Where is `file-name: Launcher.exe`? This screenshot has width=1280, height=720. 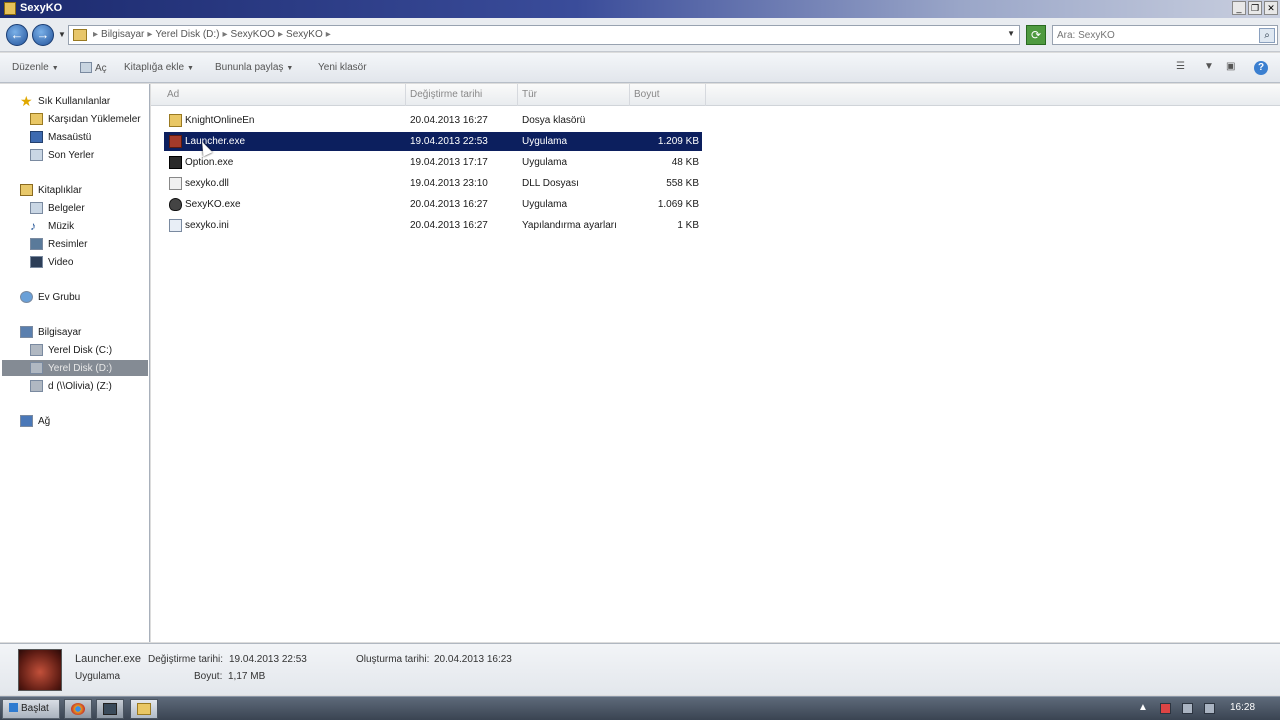 file-name: Launcher.exe is located at coordinates (215, 141).